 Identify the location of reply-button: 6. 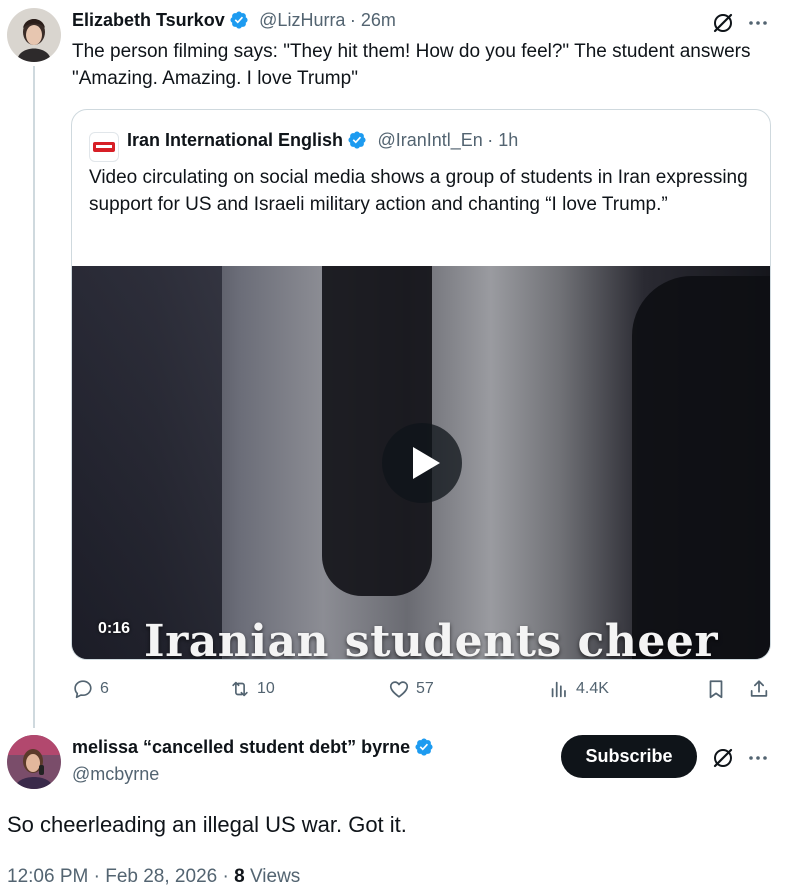
(90, 689).